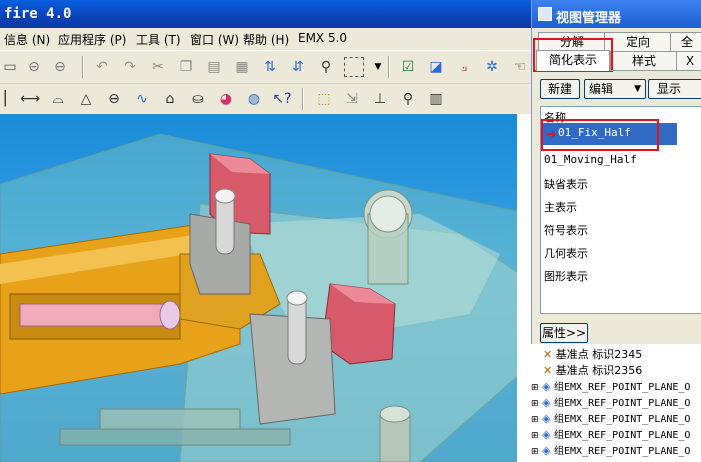  I want to click on sketch-tools-icon: ⇲, so click(352, 99).